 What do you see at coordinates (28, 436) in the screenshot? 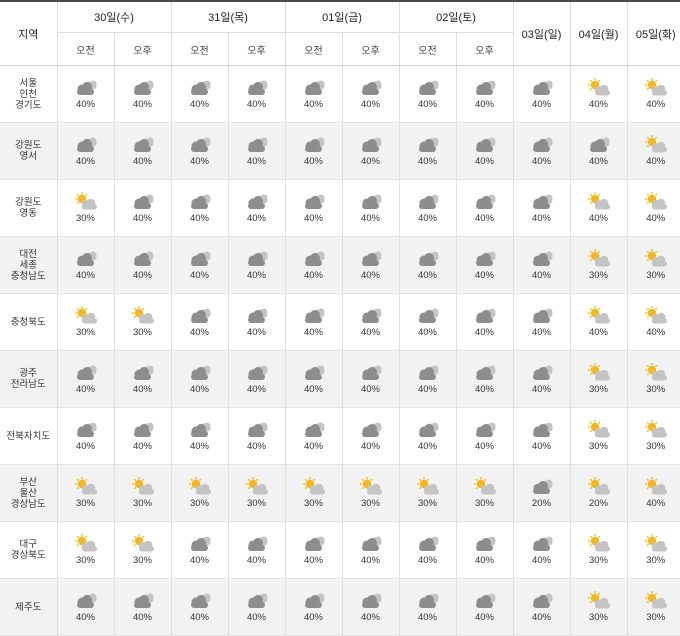
I see `region-name: 전북자치도` at bounding box center [28, 436].